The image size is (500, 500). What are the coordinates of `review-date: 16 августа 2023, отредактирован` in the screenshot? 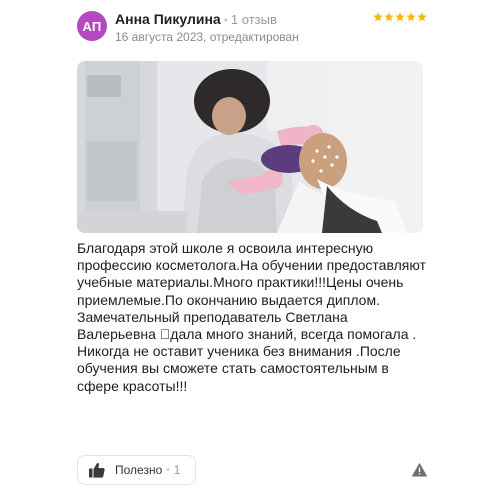 It's located at (207, 37).